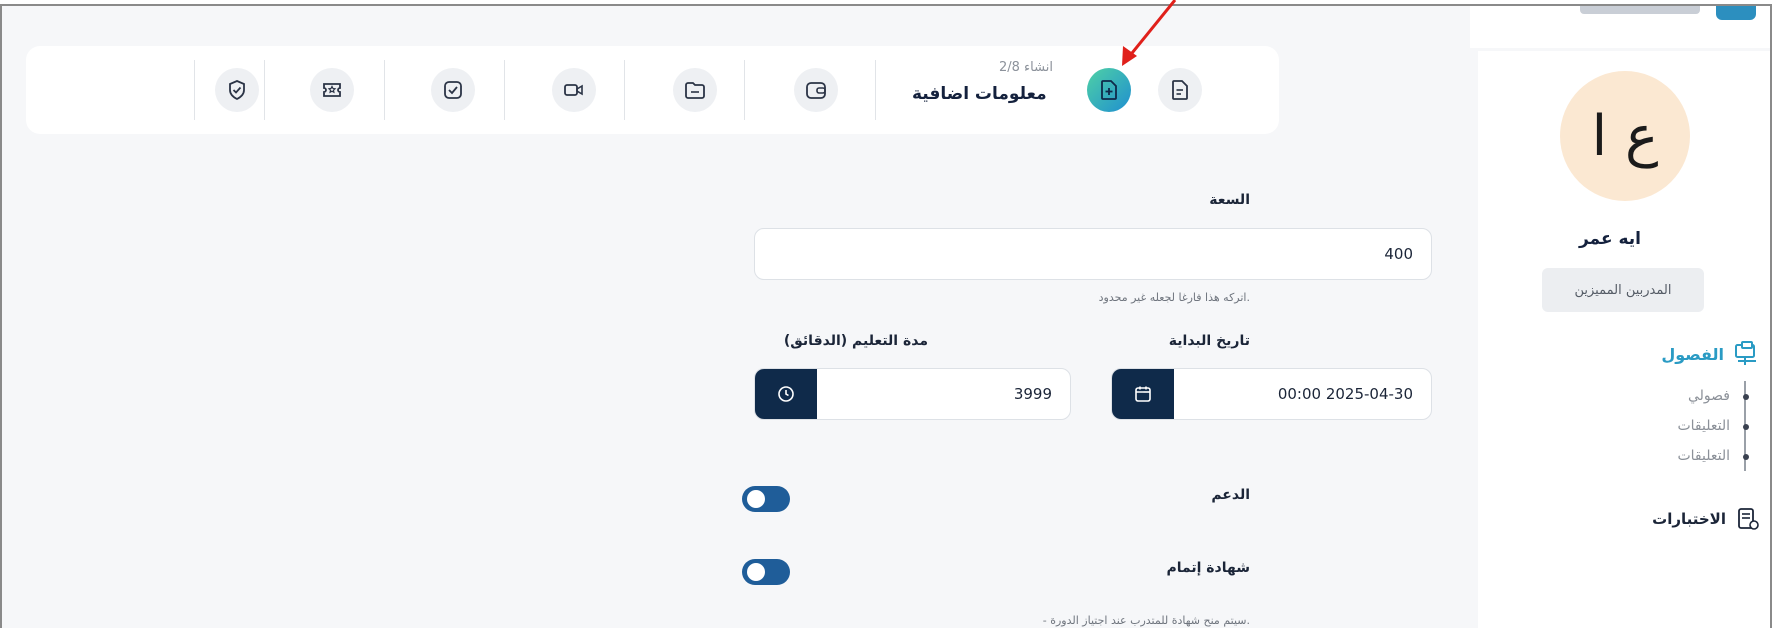 This screenshot has height=628, width=1777. I want to click on sidebar-item-label: الفصول, so click(1692, 354).